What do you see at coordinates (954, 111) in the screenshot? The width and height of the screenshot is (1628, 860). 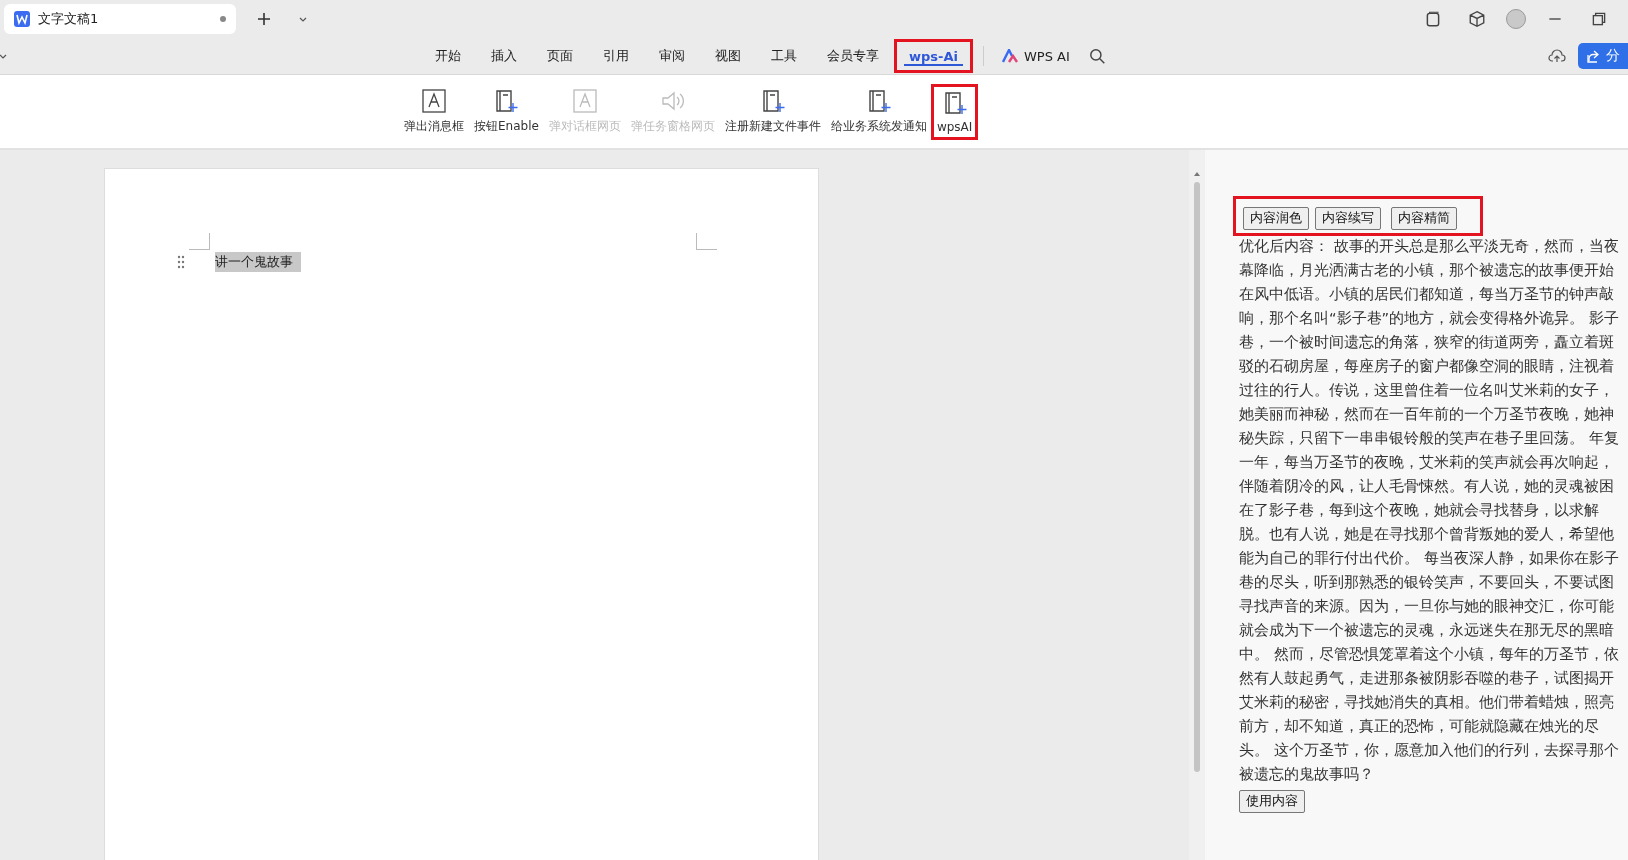 I see `toolbar-button: wpsAI` at bounding box center [954, 111].